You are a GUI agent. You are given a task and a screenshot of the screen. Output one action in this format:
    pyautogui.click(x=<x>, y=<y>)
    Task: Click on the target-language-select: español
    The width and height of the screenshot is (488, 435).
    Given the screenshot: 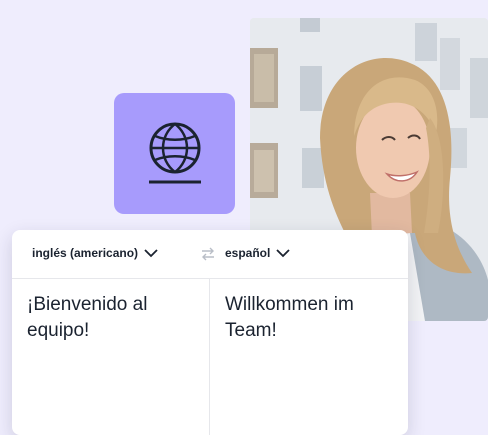 What is the action you would take?
    pyautogui.click(x=257, y=253)
    